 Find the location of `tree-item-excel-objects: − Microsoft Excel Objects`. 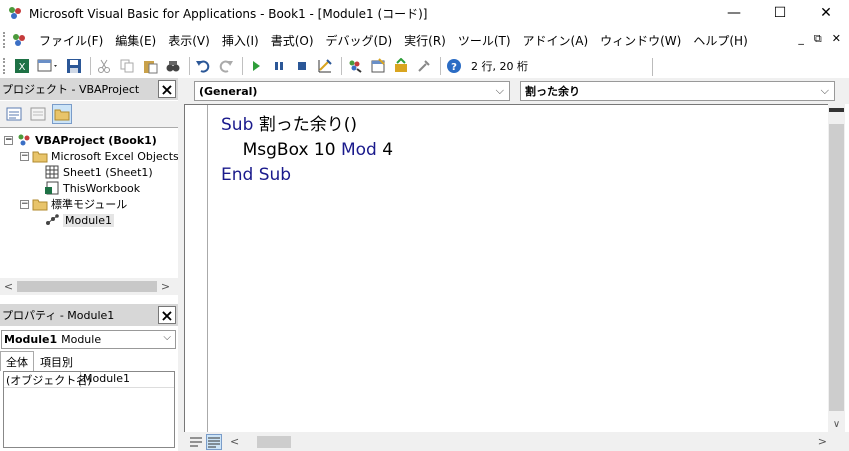

tree-item-excel-objects: − Microsoft Excel Objects is located at coordinates (99, 156).